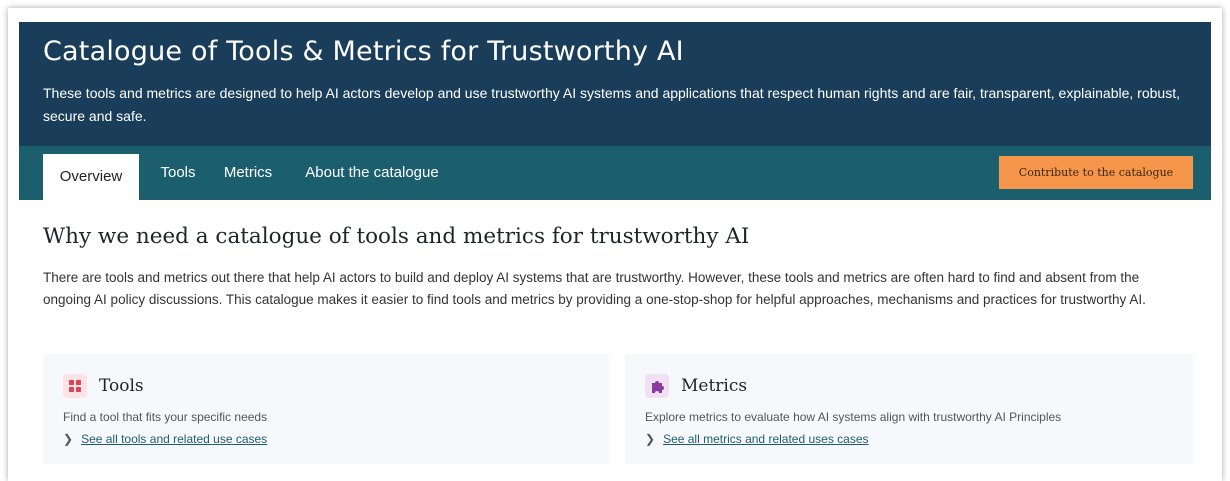  I want to click on tab-overview: Overview, so click(91, 177).